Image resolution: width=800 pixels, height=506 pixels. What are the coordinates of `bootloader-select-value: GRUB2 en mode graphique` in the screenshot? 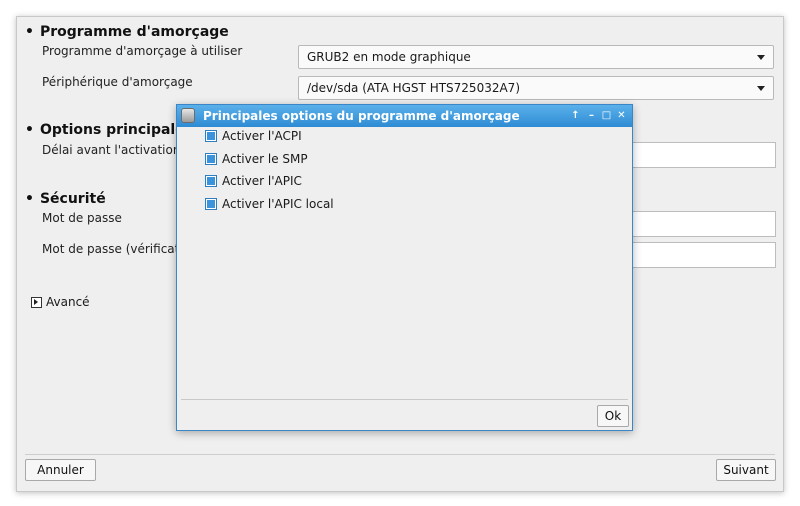 It's located at (389, 57).